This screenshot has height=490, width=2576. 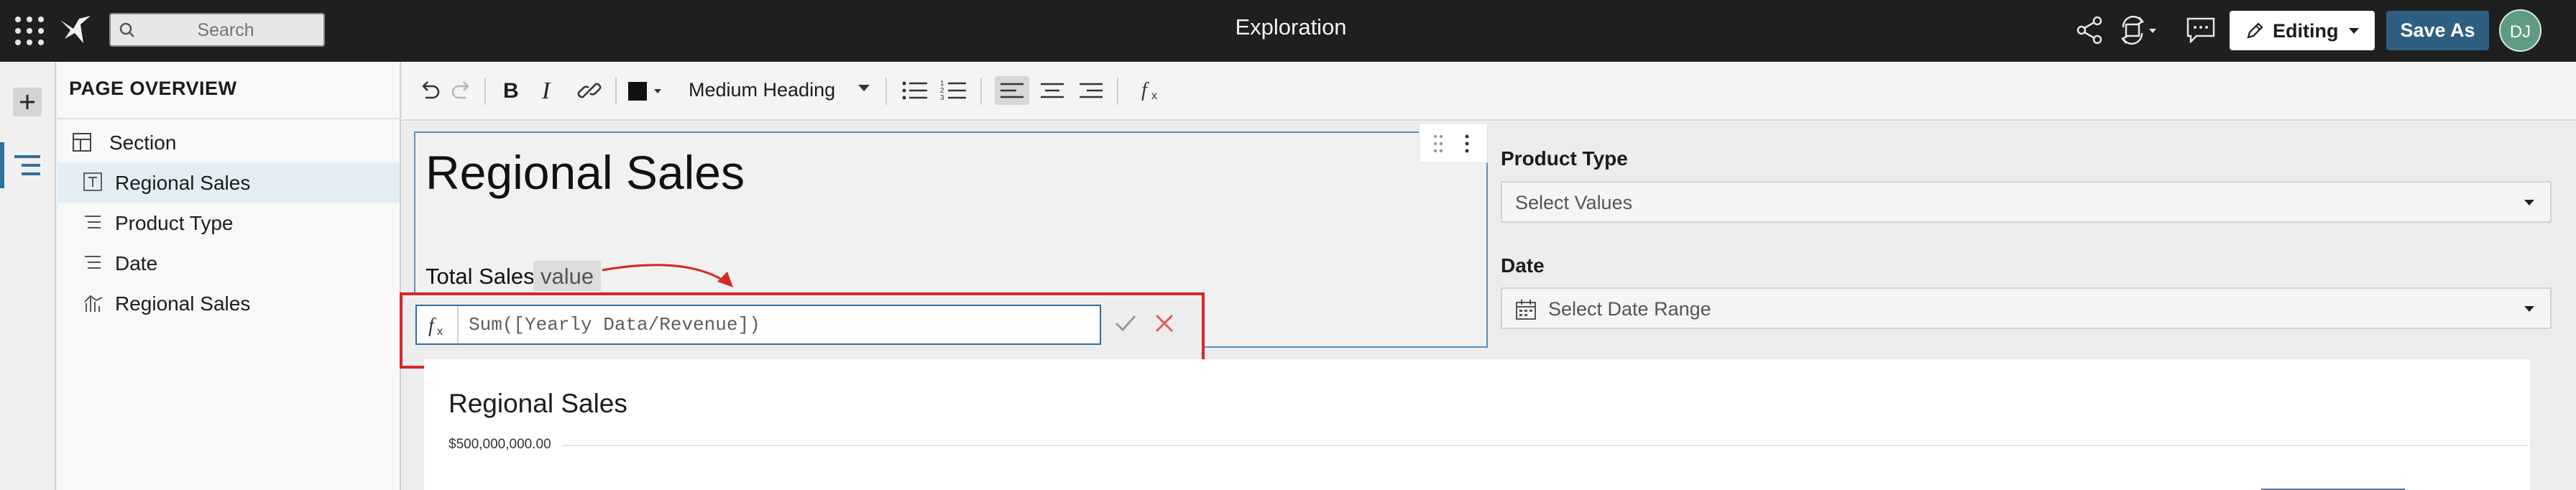 What do you see at coordinates (82, 142) in the screenshot?
I see `section-grid-icon` at bounding box center [82, 142].